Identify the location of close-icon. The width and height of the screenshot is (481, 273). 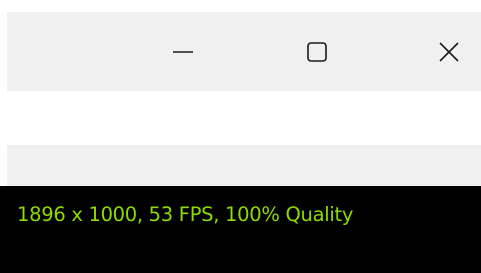
(449, 51).